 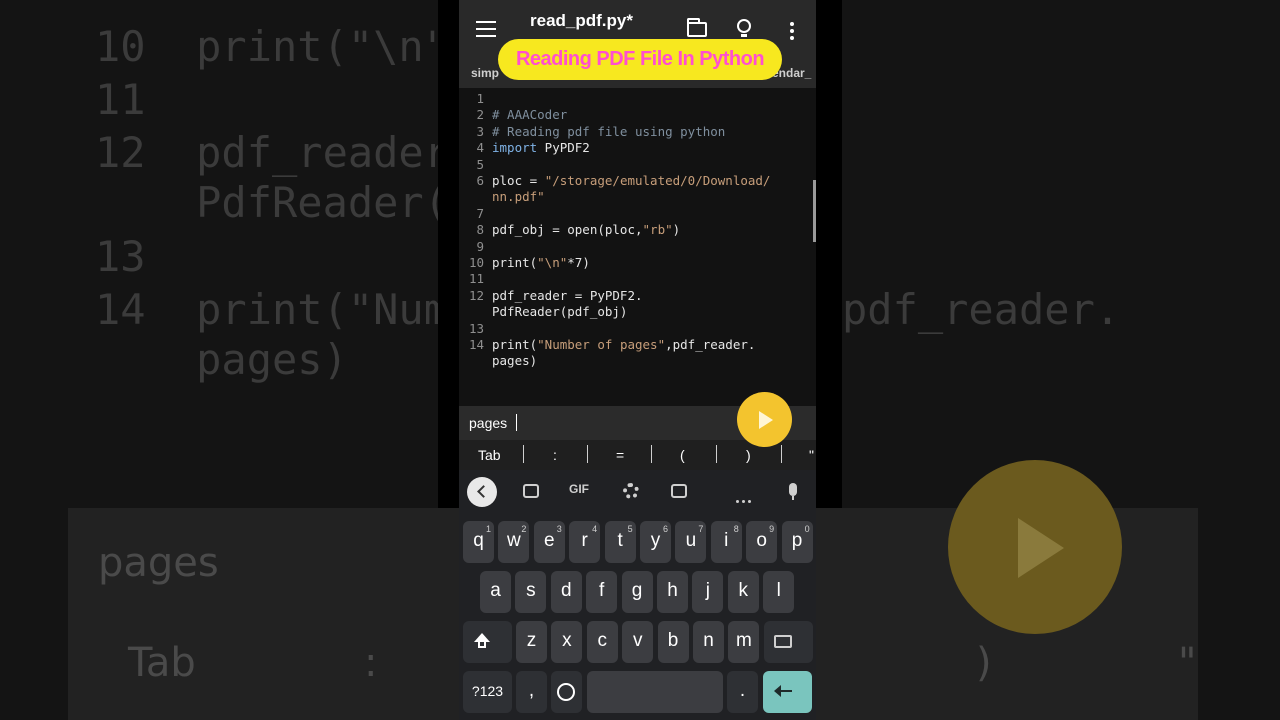 I want to click on gif-button: GIF, so click(x=579, y=489).